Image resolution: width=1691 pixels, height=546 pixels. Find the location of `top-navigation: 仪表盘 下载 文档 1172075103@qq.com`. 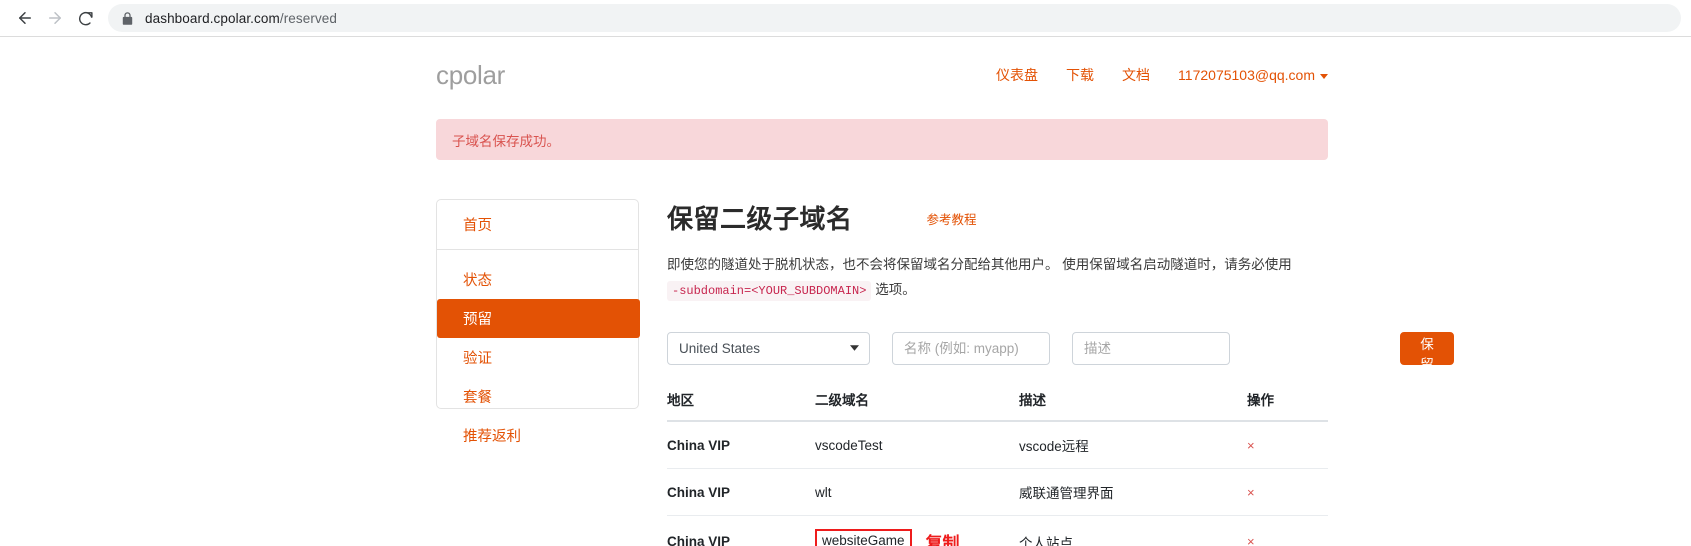

top-navigation: 仪表盘 下载 文档 1172075103@qq.com is located at coordinates (1162, 75).